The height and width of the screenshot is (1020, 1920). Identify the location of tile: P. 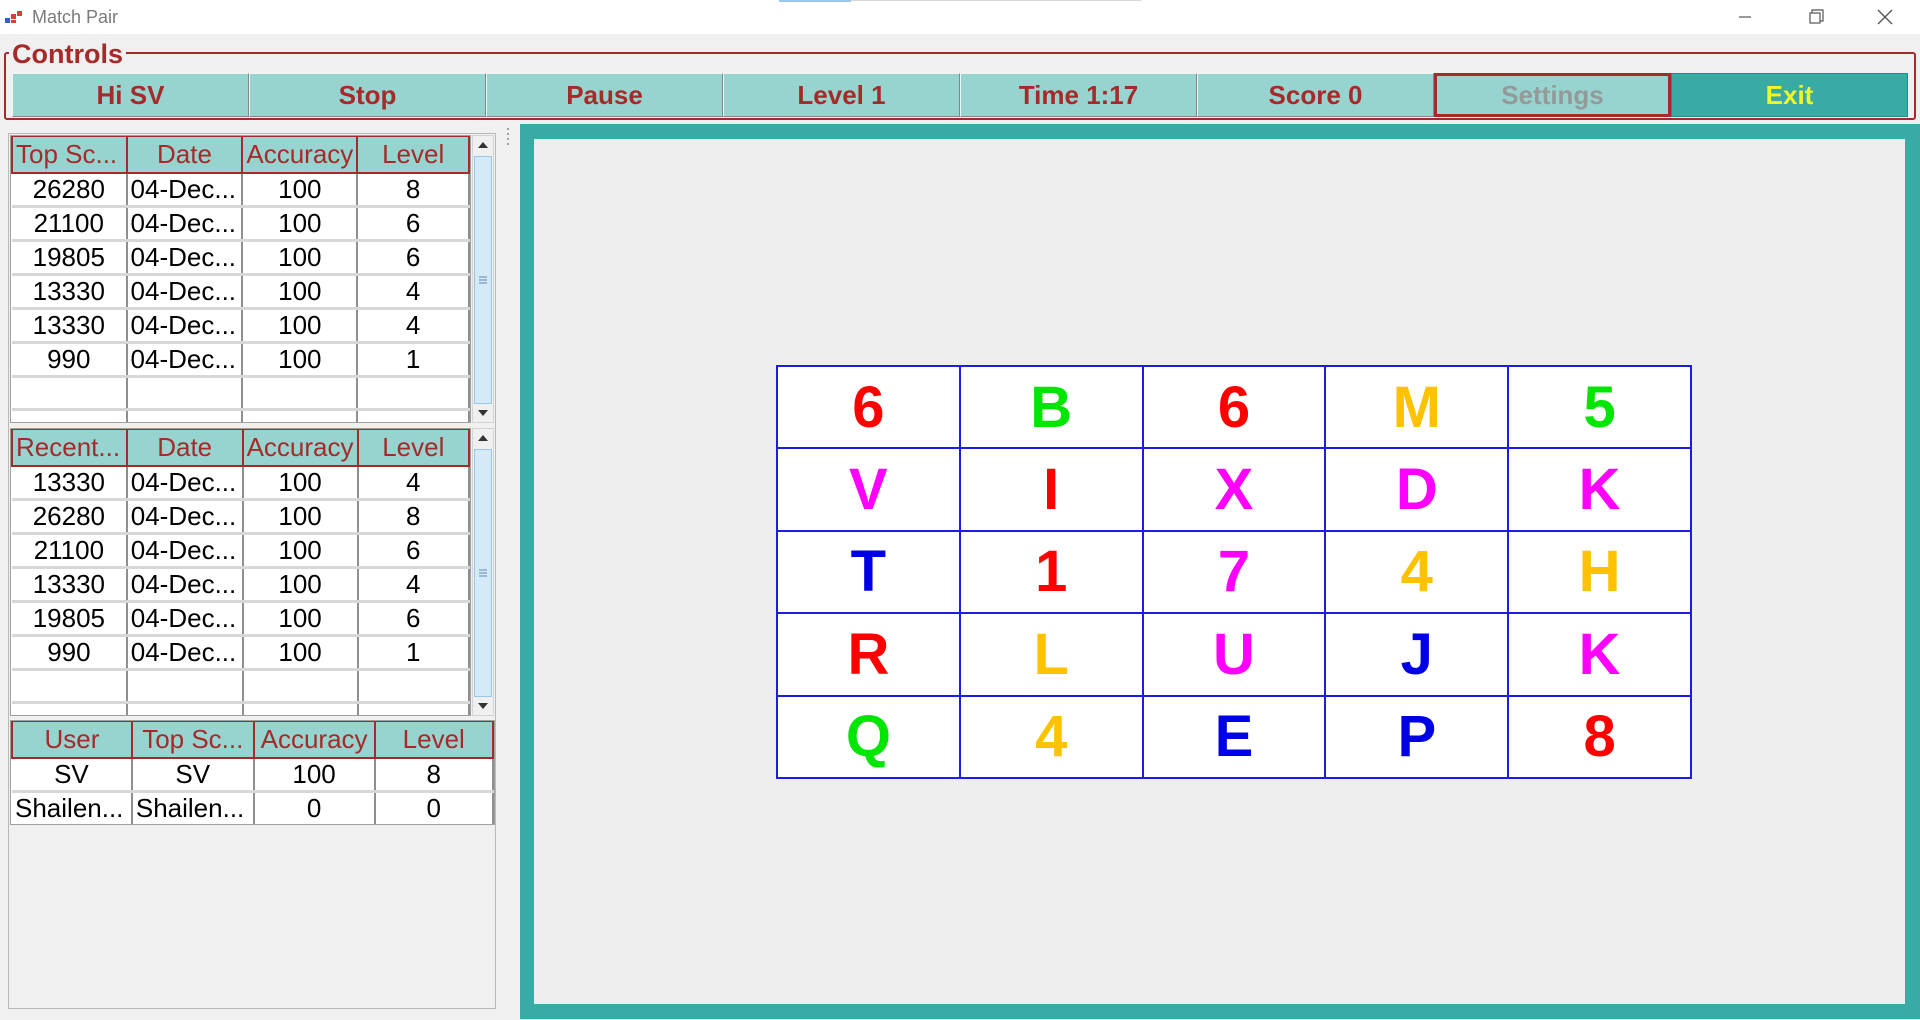
(1417, 736).